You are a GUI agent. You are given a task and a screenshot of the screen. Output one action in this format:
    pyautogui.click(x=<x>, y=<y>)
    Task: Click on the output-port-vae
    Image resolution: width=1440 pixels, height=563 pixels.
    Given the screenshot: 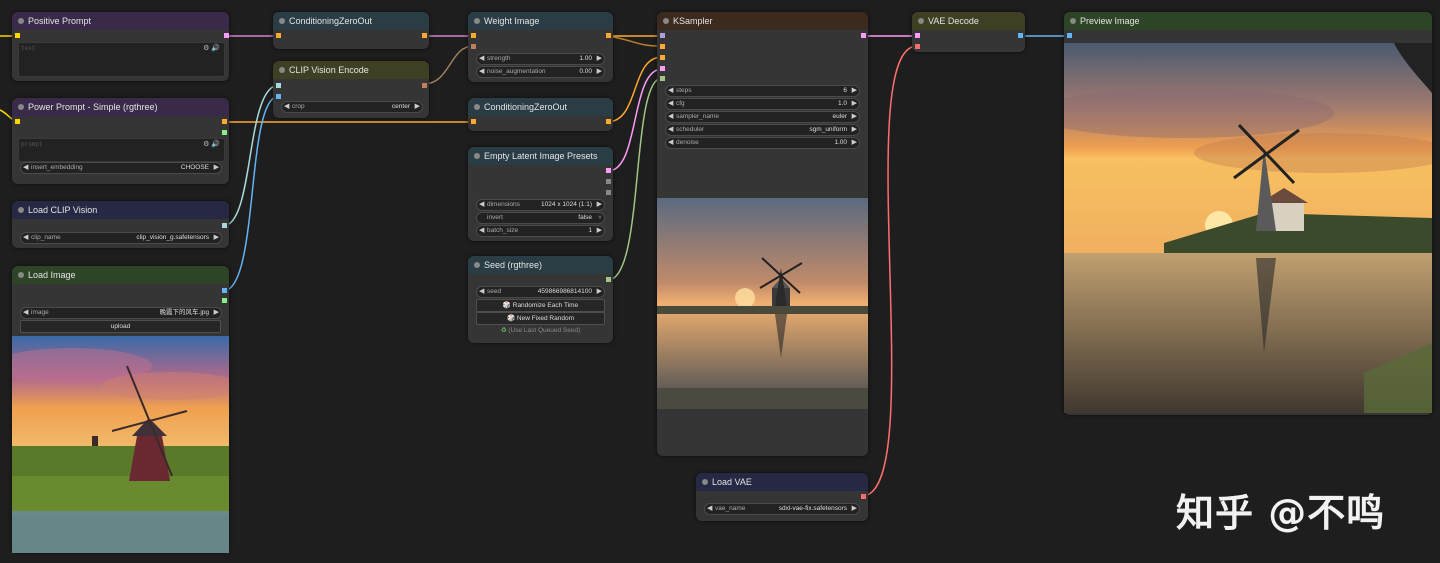 What is the action you would take?
    pyautogui.click(x=863, y=496)
    